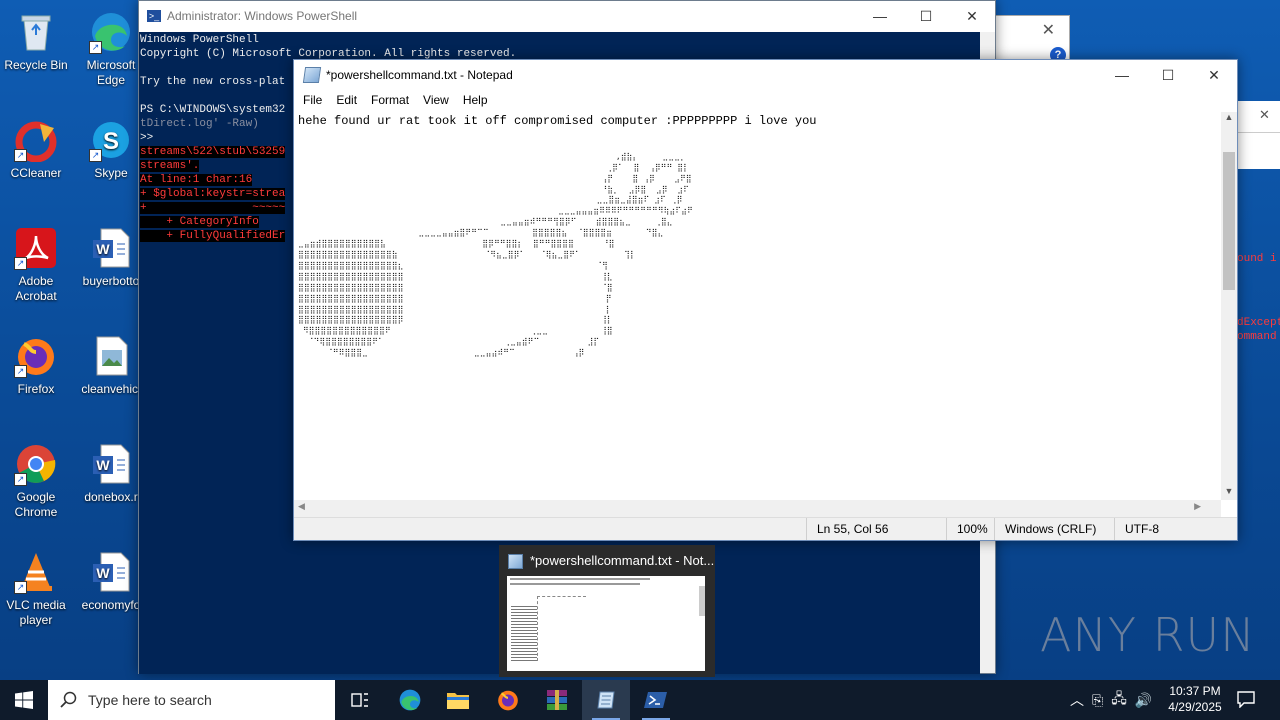  What do you see at coordinates (475, 100) in the screenshot?
I see `menu-help: Help` at bounding box center [475, 100].